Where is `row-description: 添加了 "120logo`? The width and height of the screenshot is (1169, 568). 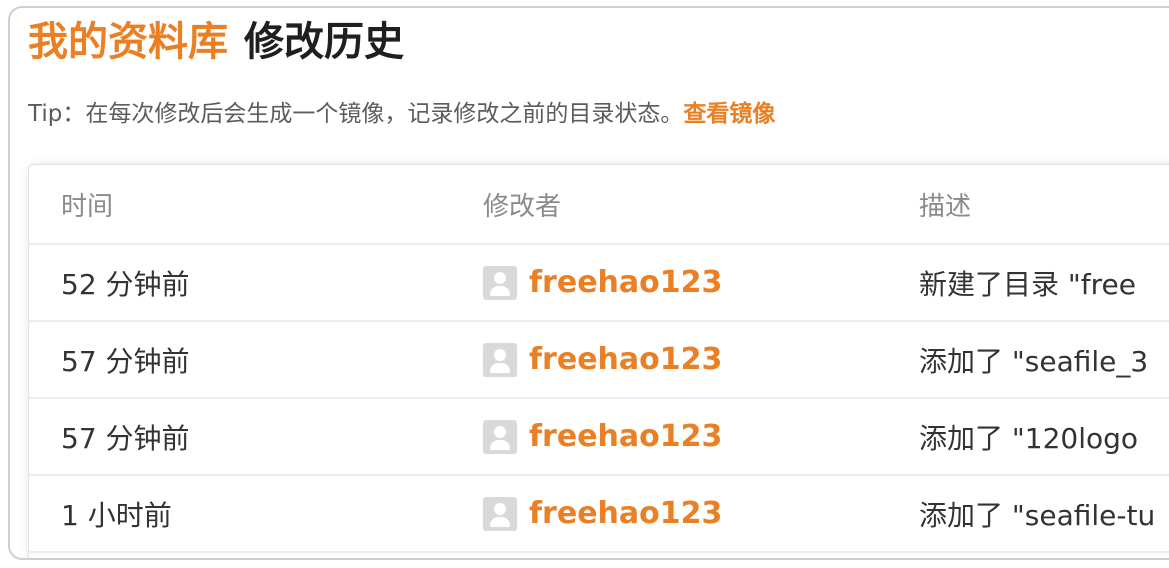
row-description: 添加了 "120logo is located at coordinates (1029, 438).